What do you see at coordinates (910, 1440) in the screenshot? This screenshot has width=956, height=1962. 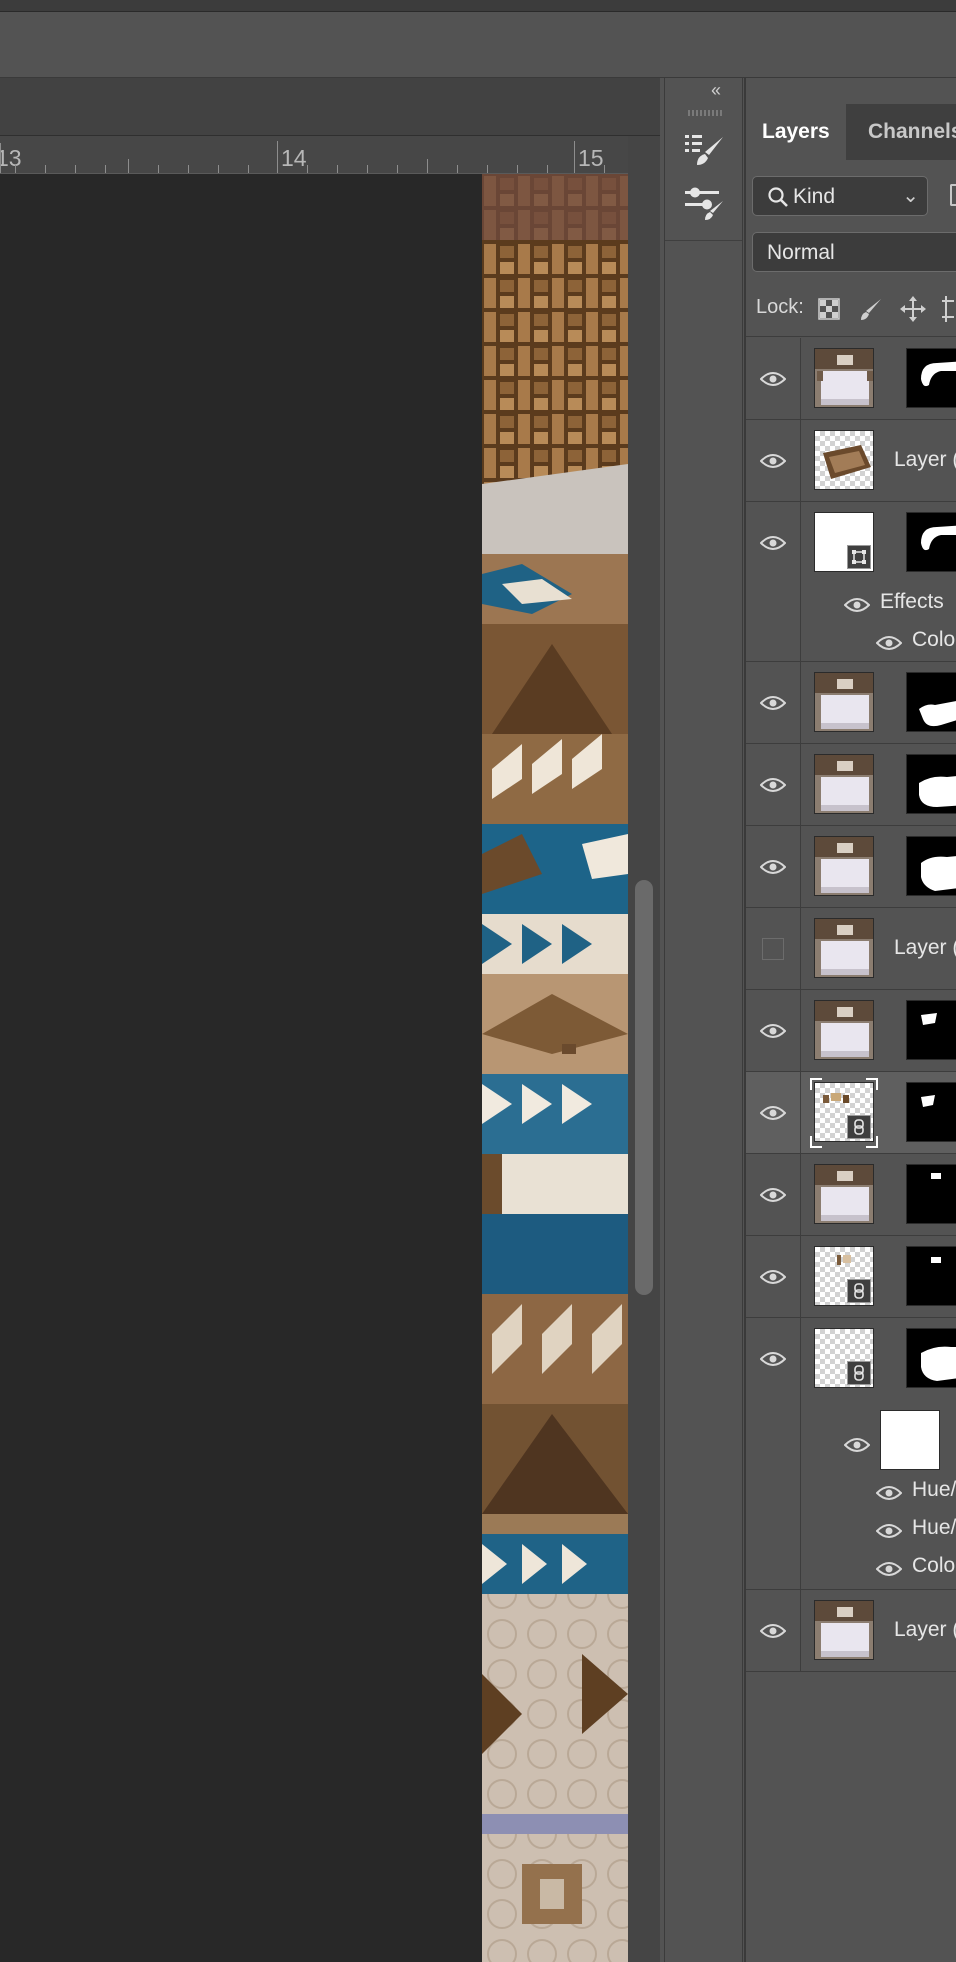 I see `filter-mask-thumbnail` at bounding box center [910, 1440].